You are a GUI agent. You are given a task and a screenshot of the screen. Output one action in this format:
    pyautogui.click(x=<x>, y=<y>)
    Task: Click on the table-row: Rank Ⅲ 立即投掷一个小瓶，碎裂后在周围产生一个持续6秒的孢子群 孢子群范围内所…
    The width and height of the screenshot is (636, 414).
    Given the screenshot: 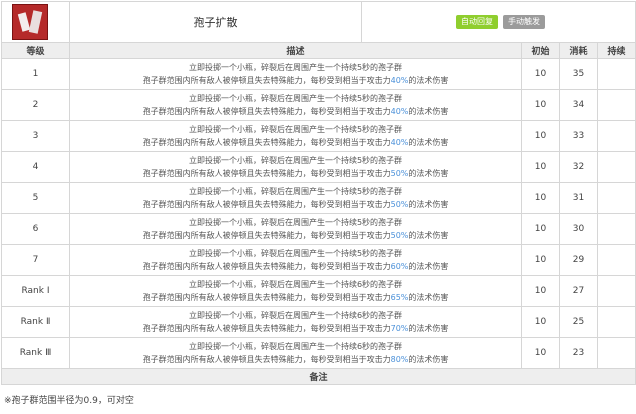 What is the action you would take?
    pyautogui.click(x=318, y=353)
    